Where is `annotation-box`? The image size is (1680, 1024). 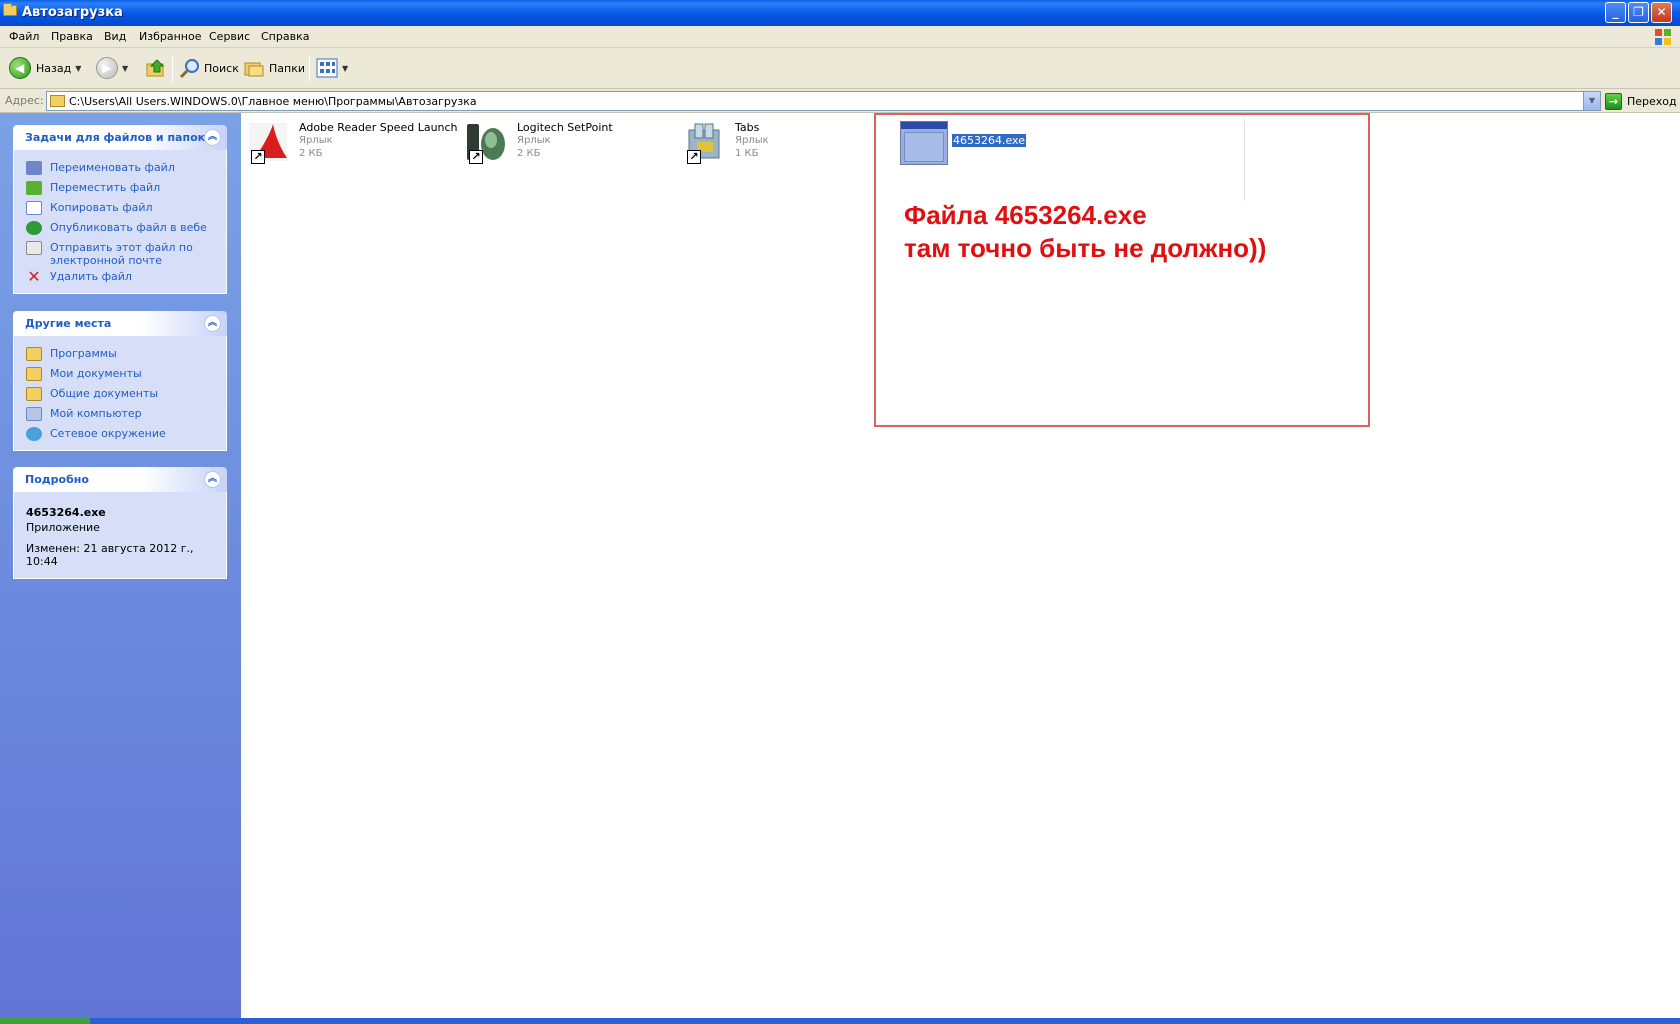 annotation-box is located at coordinates (1122, 270).